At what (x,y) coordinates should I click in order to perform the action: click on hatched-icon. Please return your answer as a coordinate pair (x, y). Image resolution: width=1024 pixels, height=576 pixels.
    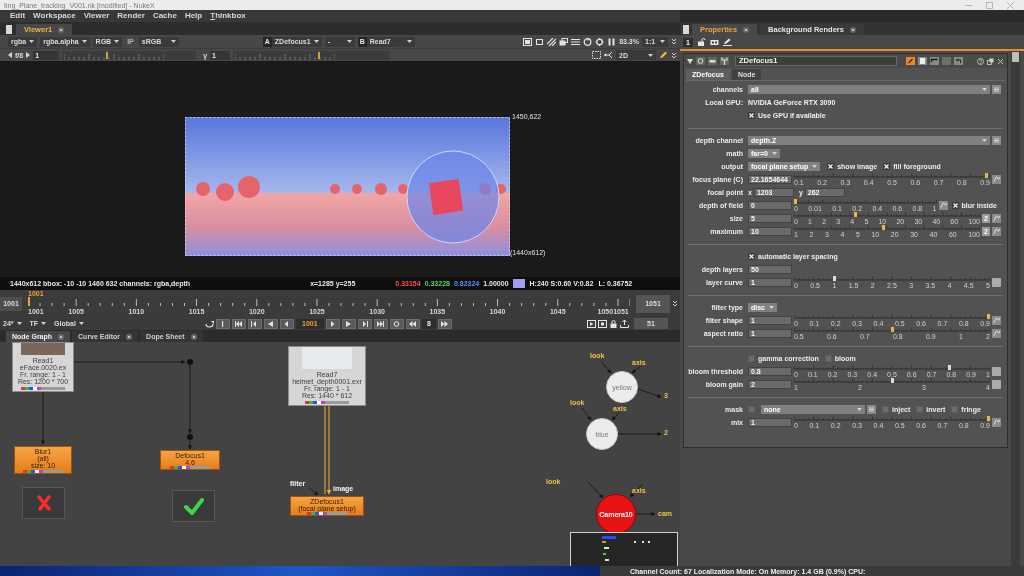
    Looking at the image, I should click on (552, 41).